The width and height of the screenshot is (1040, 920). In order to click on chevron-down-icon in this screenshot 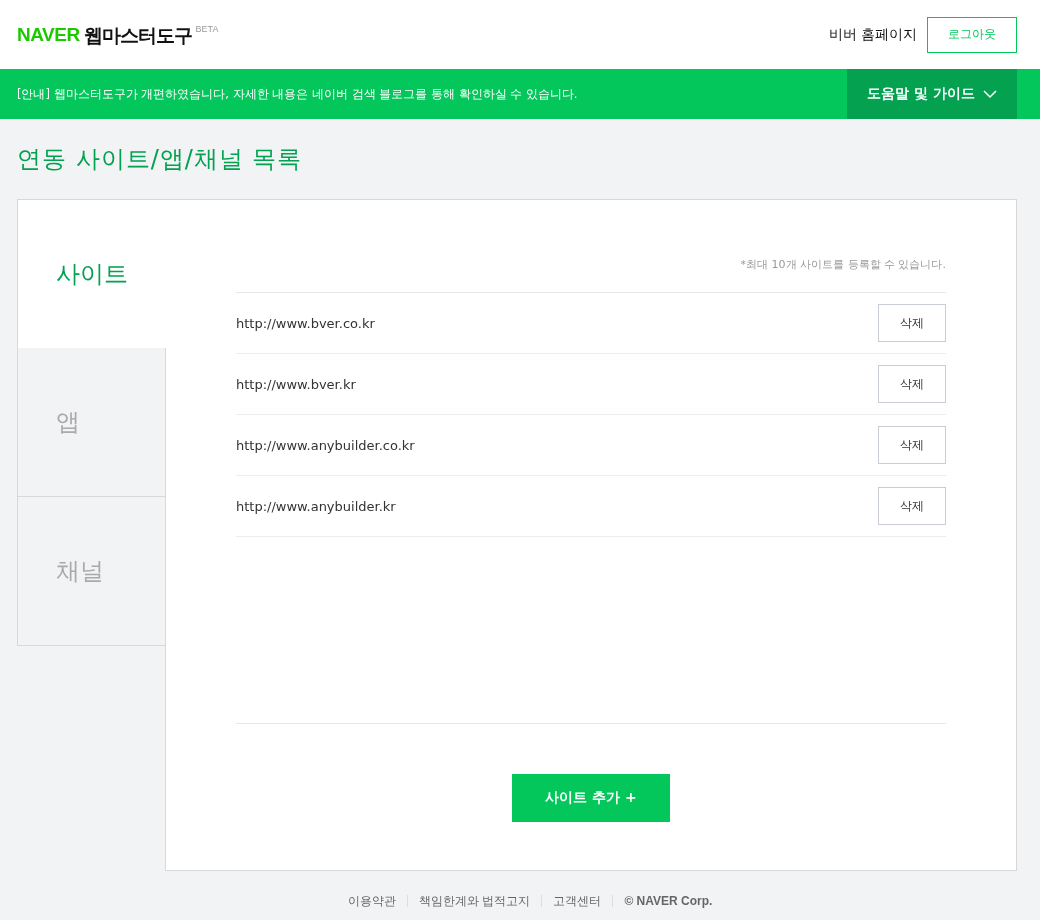, I will do `click(989, 94)`.